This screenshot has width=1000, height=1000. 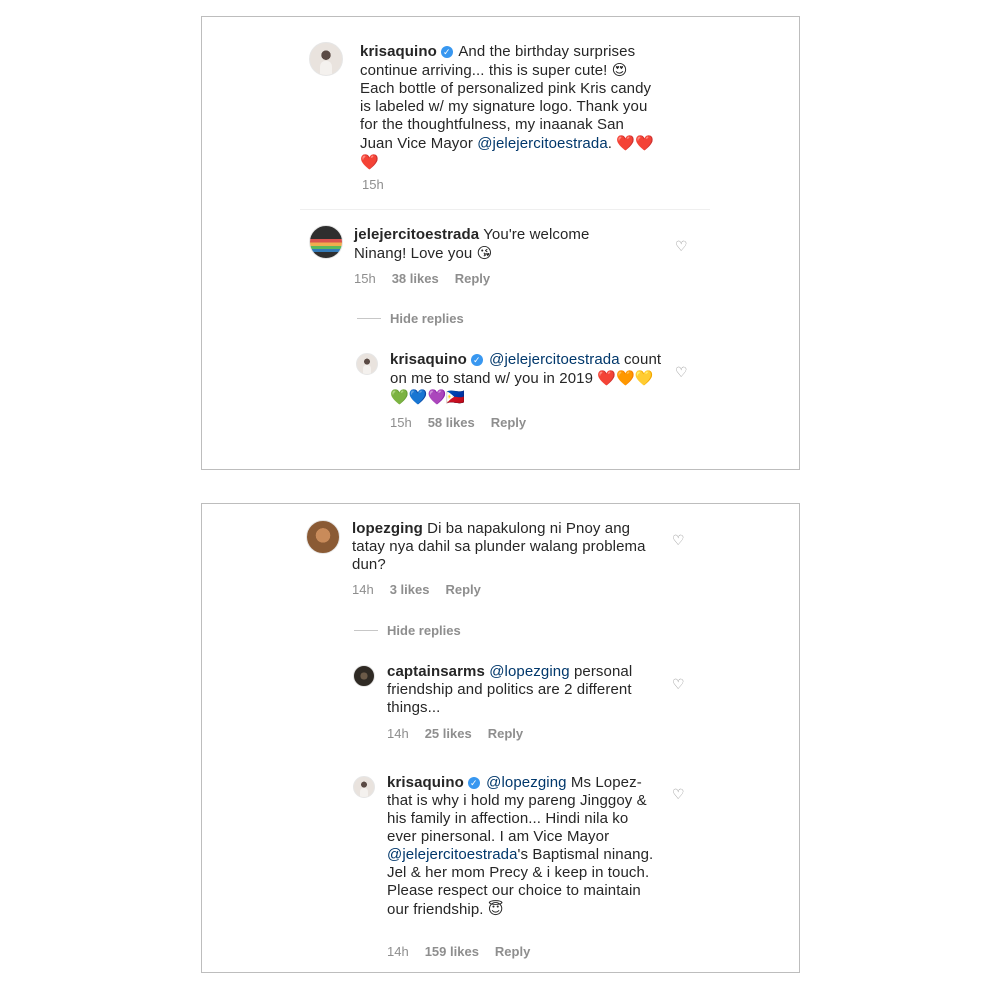 I want to click on comment-meta: 15h 38 likes Reply, so click(x=430, y=278).